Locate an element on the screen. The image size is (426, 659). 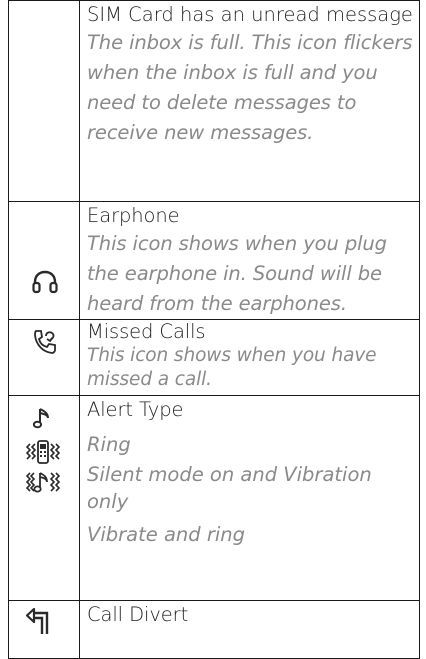
call-divert-arrow-icon is located at coordinates (37, 620).